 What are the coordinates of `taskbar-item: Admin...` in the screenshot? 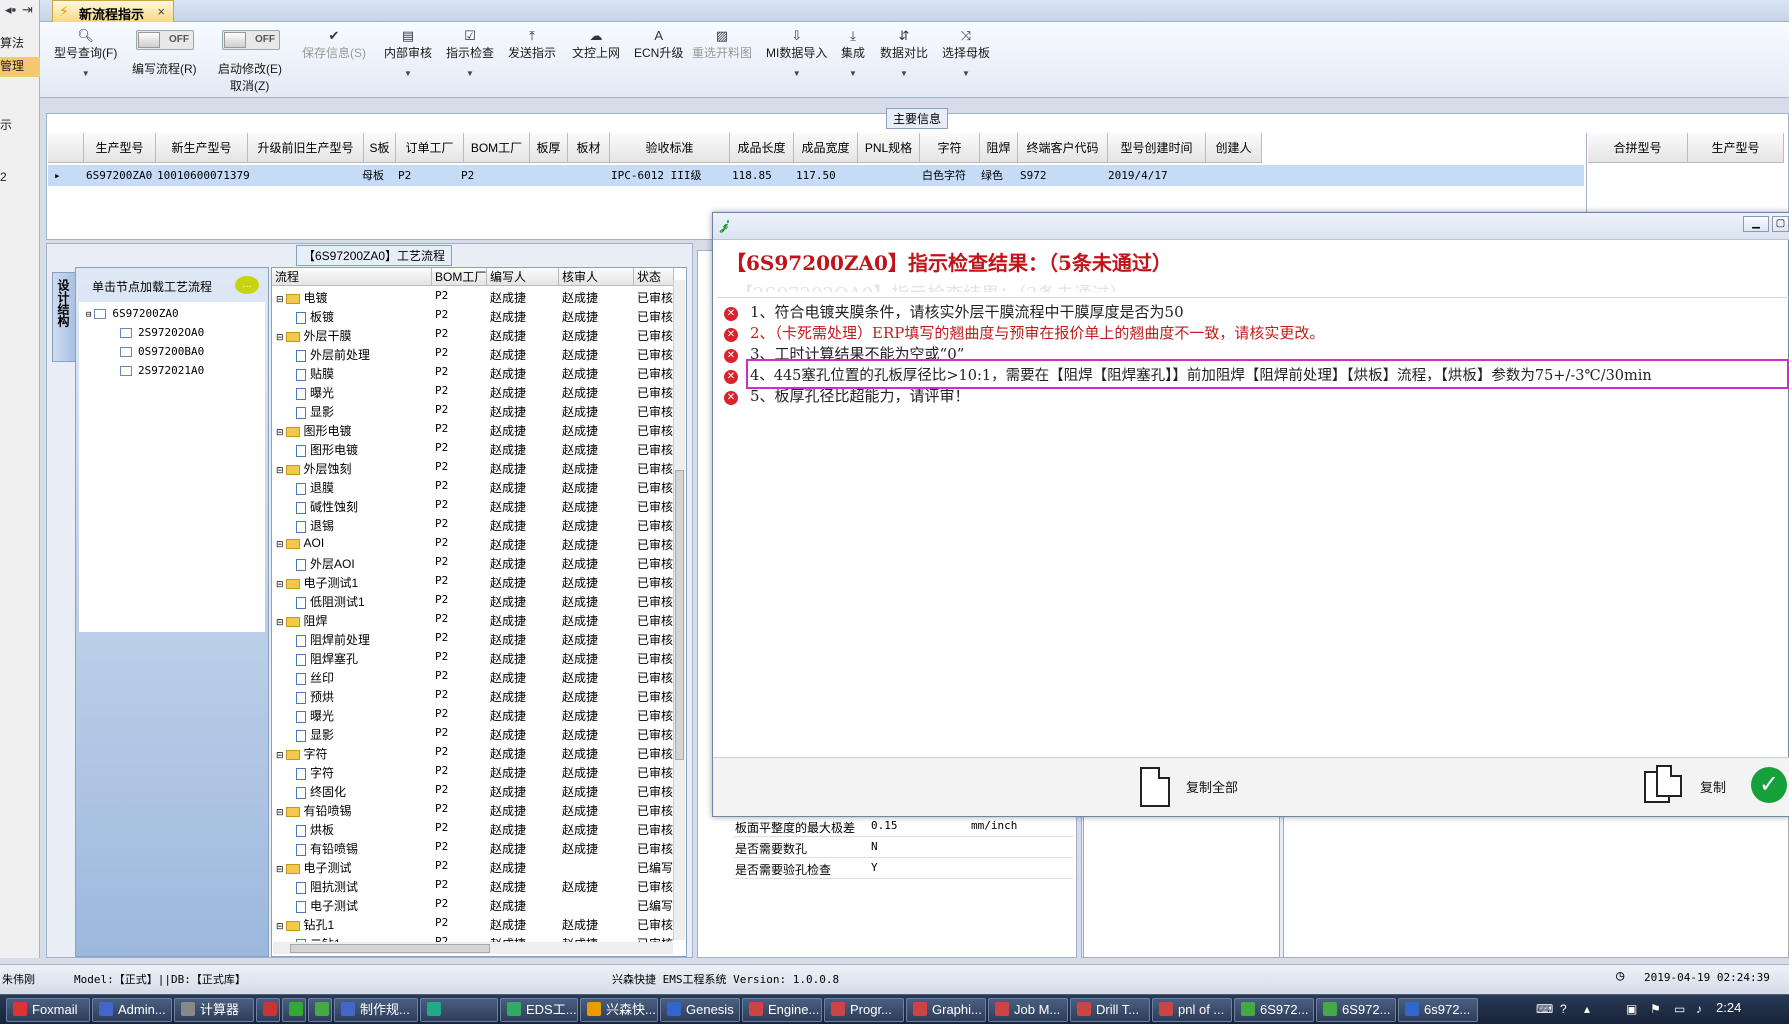 It's located at (132, 1010).